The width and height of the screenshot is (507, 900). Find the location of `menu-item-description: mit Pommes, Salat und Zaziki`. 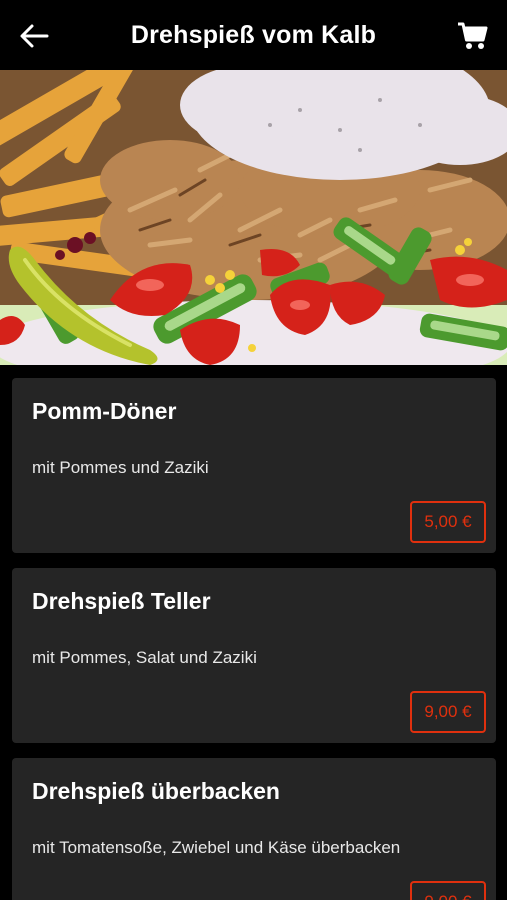

menu-item-description: mit Pommes, Salat und Zaziki is located at coordinates (144, 657).